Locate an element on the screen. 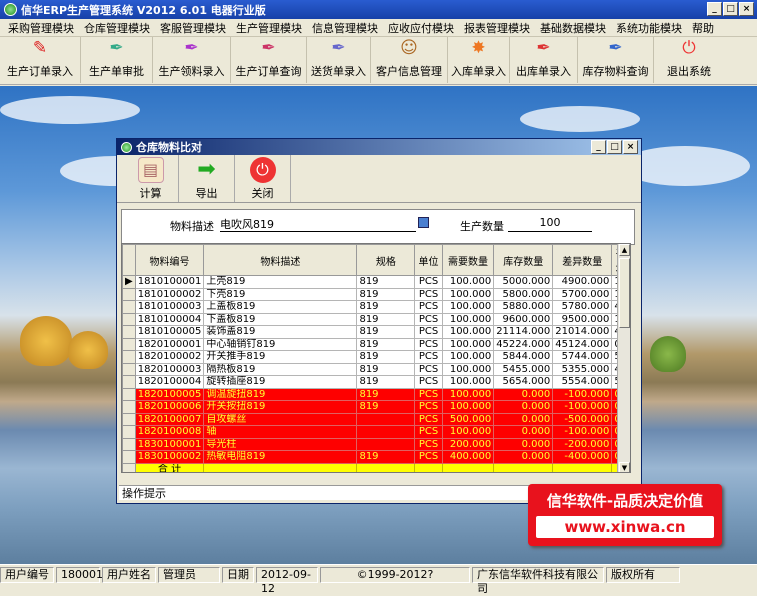 This screenshot has height=596, width=757. minimize-button: _ is located at coordinates (714, 9).